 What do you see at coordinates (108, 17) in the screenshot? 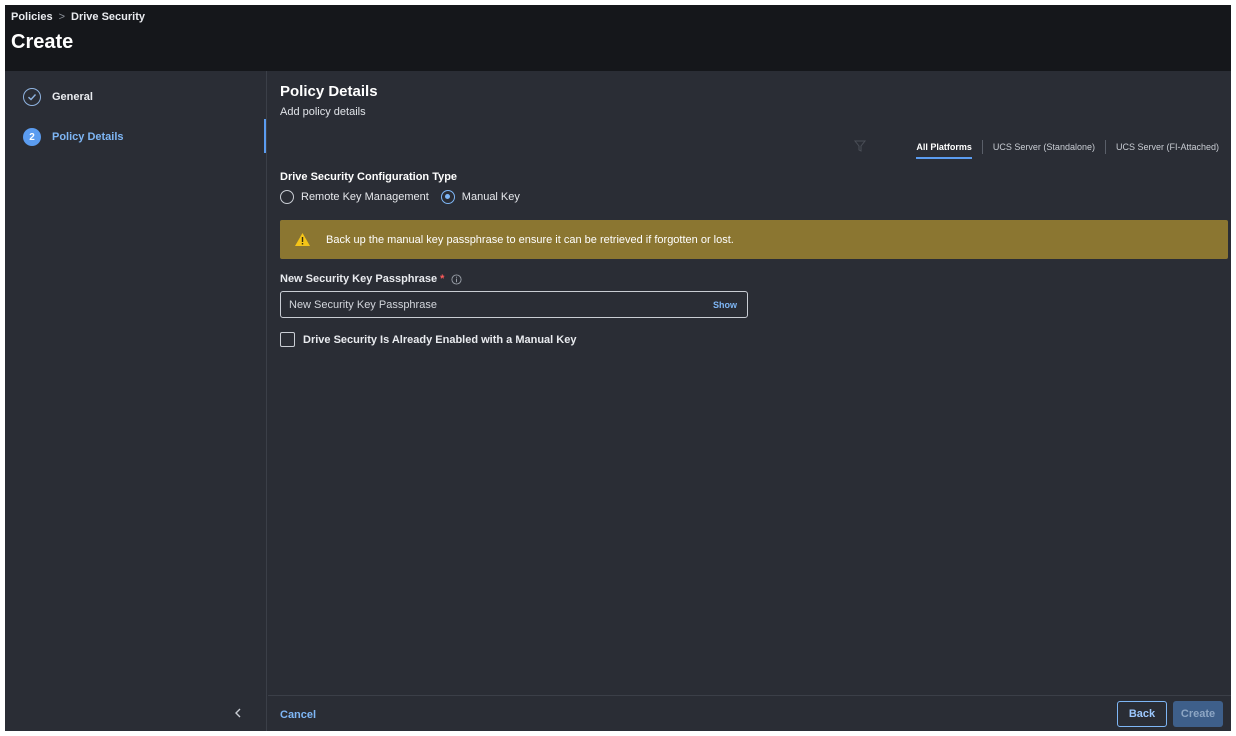
I see `breadcrumb-current: Drive Security` at bounding box center [108, 17].